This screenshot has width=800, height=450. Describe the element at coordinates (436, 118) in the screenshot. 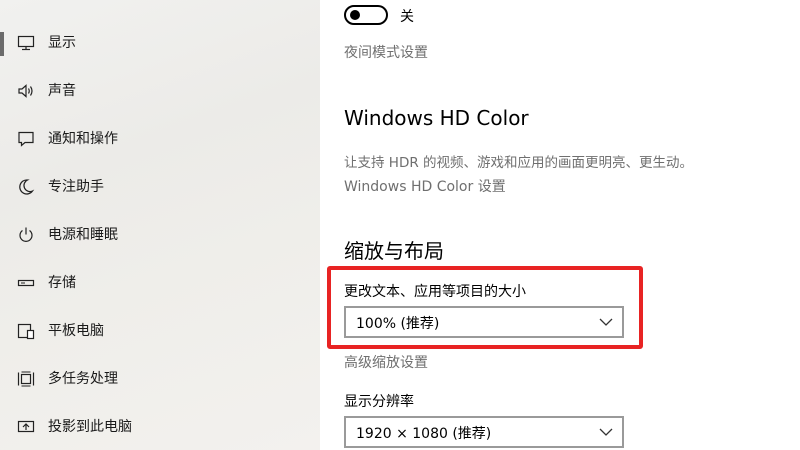

I see `hd-color-heading: Windows HD Color` at that location.